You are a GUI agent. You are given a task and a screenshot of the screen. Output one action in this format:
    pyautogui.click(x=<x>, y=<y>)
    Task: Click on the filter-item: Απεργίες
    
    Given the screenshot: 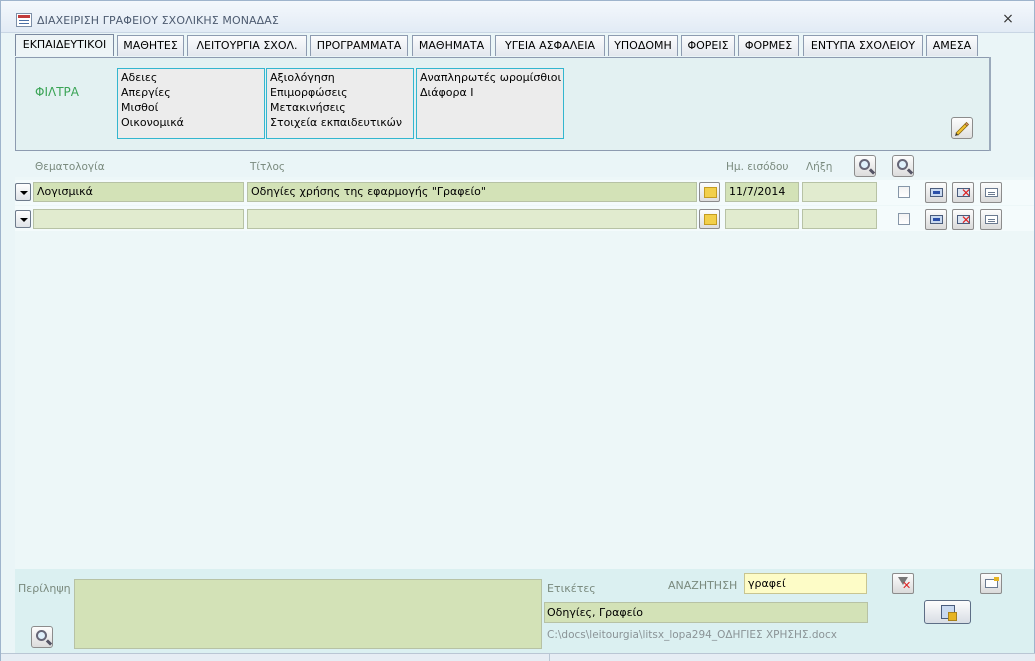 What is the action you would take?
    pyautogui.click(x=191, y=92)
    